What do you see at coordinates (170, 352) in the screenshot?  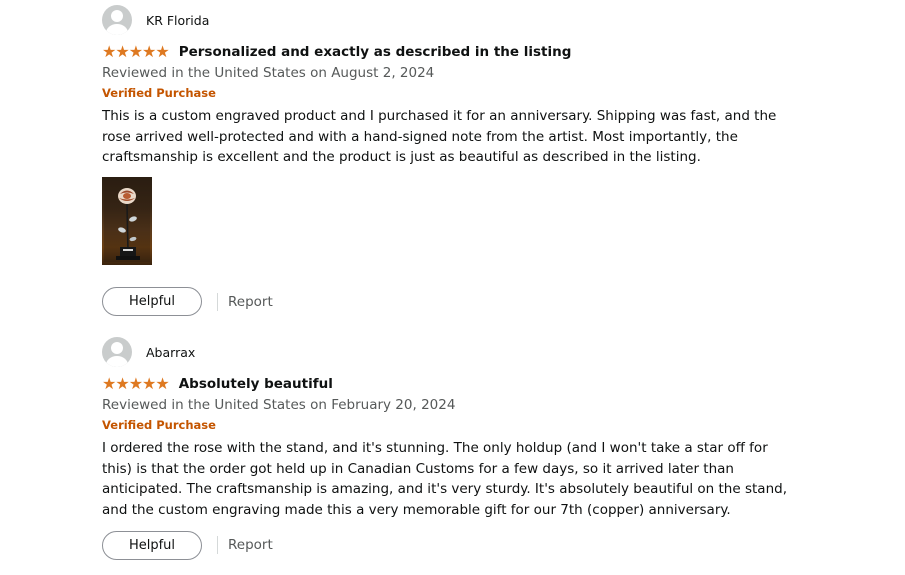 I see `reviewer-name: Abarrax` at bounding box center [170, 352].